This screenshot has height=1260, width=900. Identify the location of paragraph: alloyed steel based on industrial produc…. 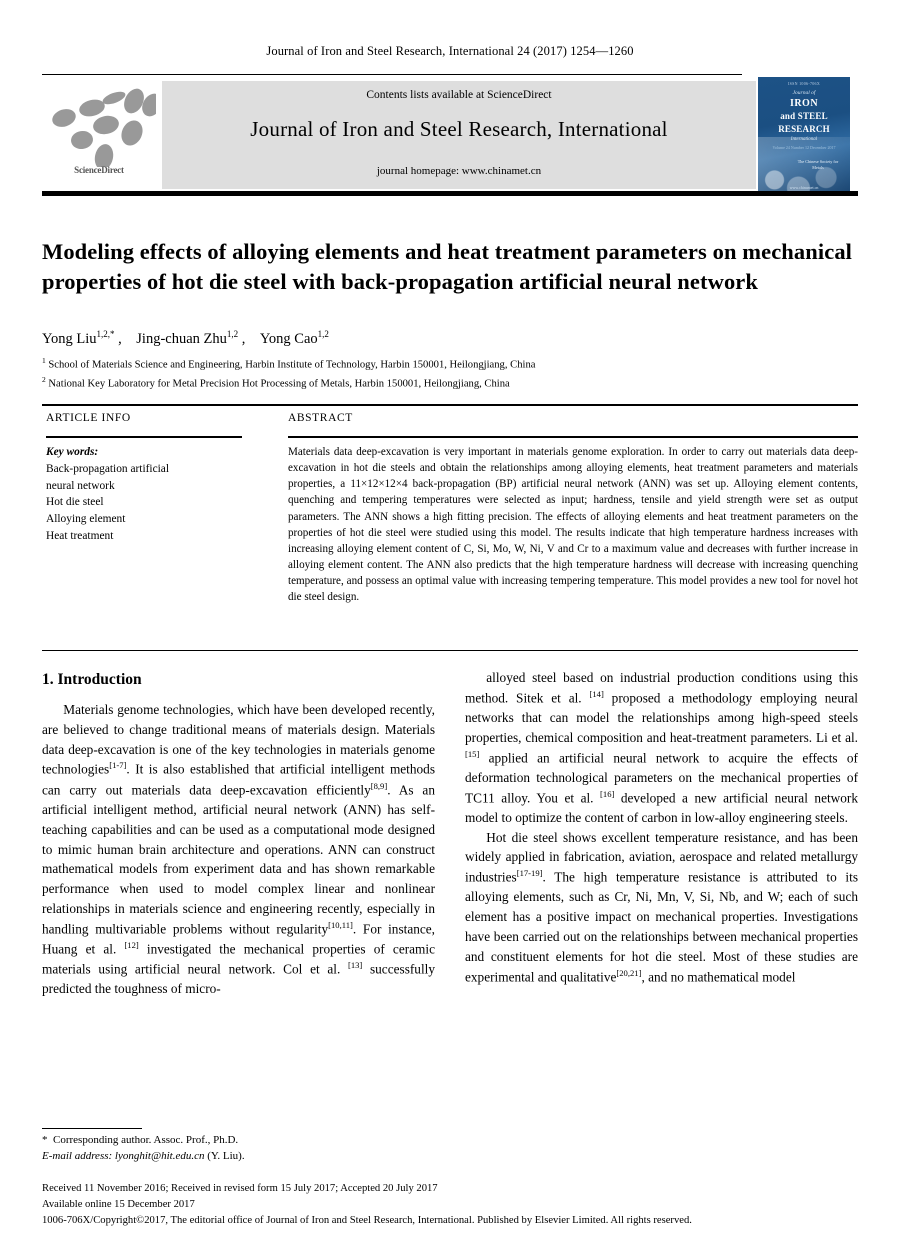
(661, 747).